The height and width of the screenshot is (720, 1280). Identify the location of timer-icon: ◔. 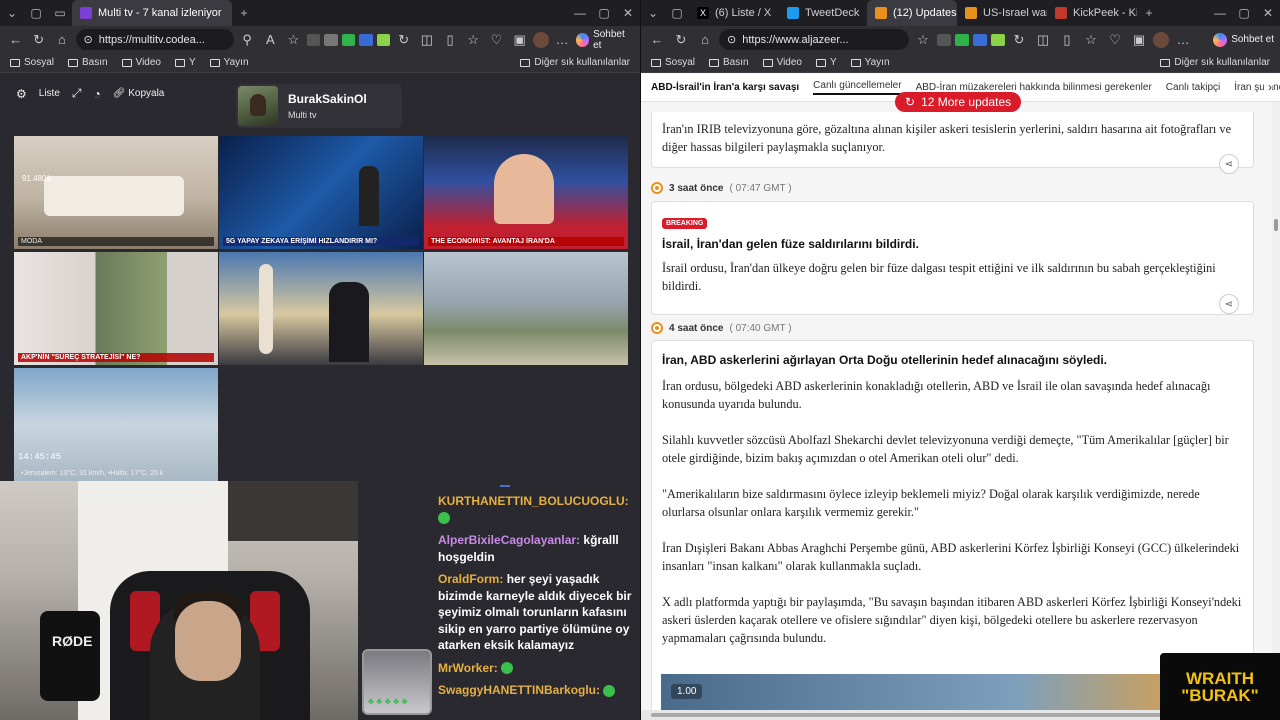
(97, 94).